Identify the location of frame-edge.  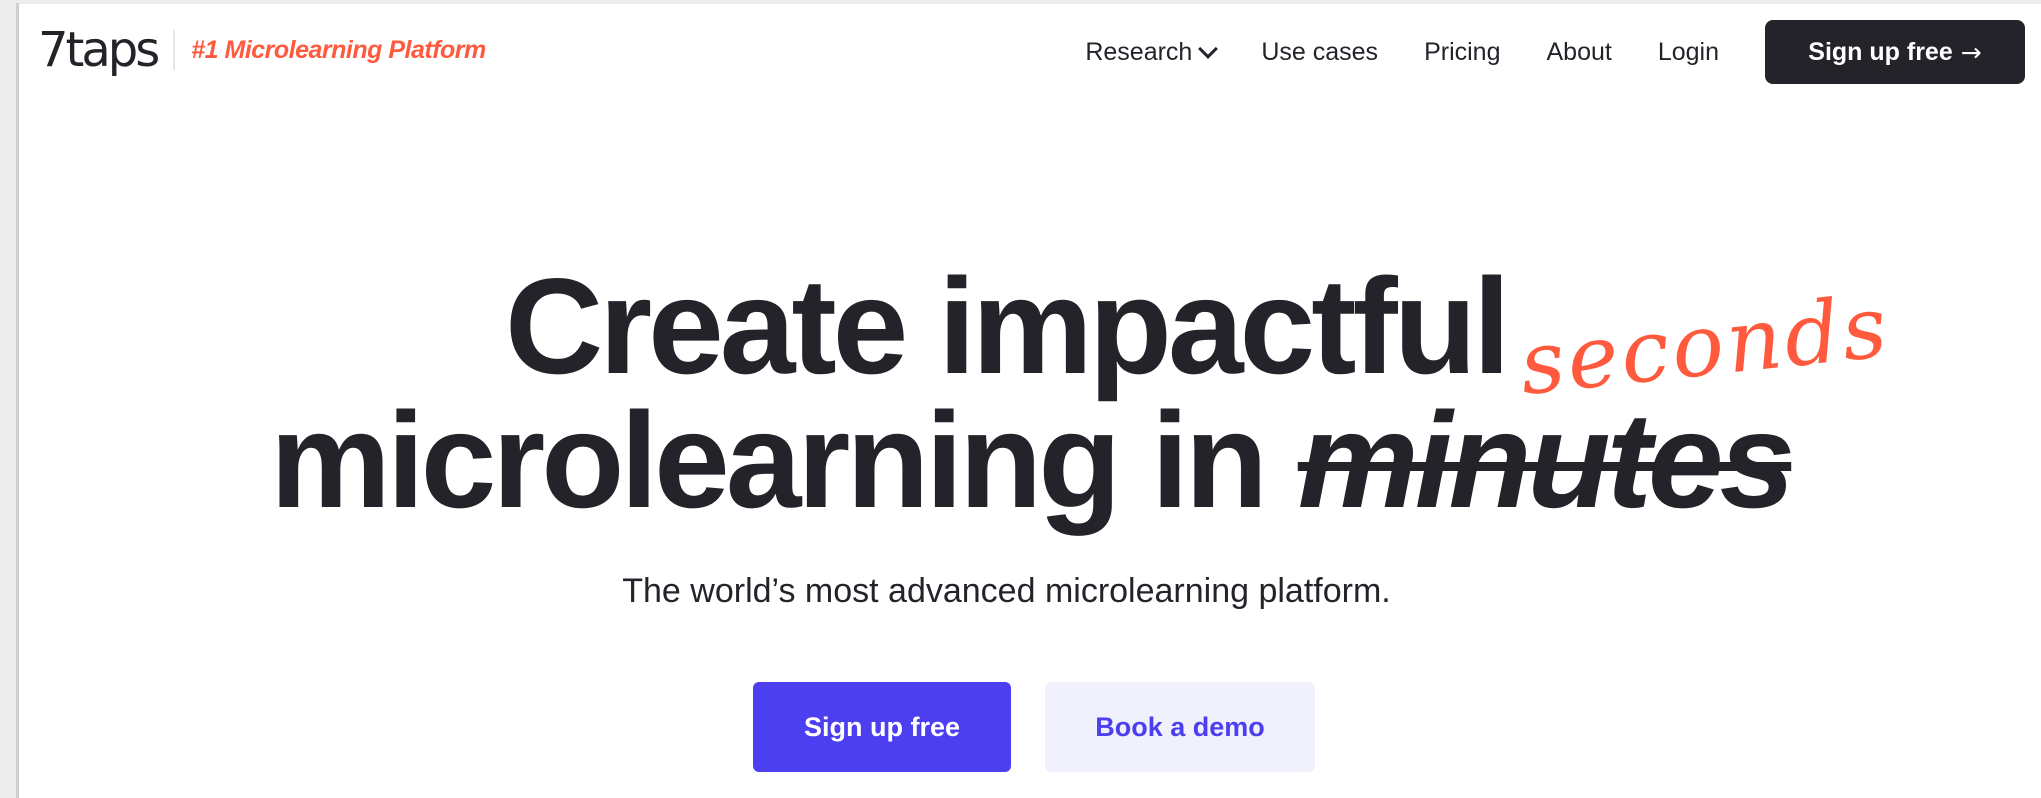
(17, 400).